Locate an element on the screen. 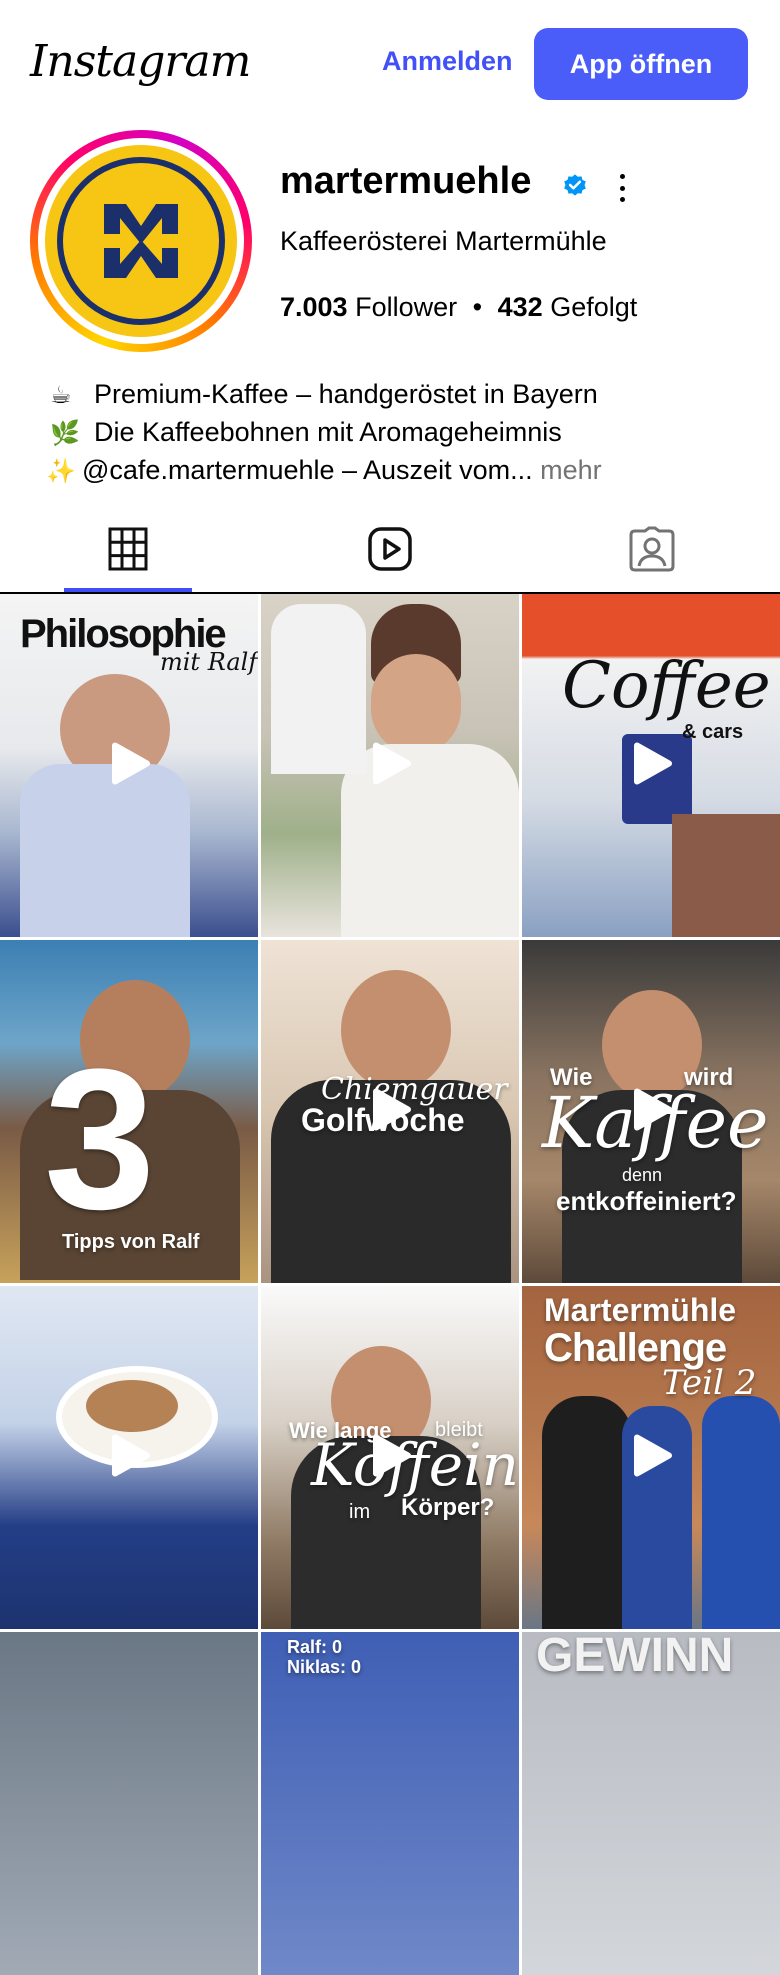 Image resolution: width=780 pixels, height=1975 pixels. post-caption: Challenge is located at coordinates (635, 1348).